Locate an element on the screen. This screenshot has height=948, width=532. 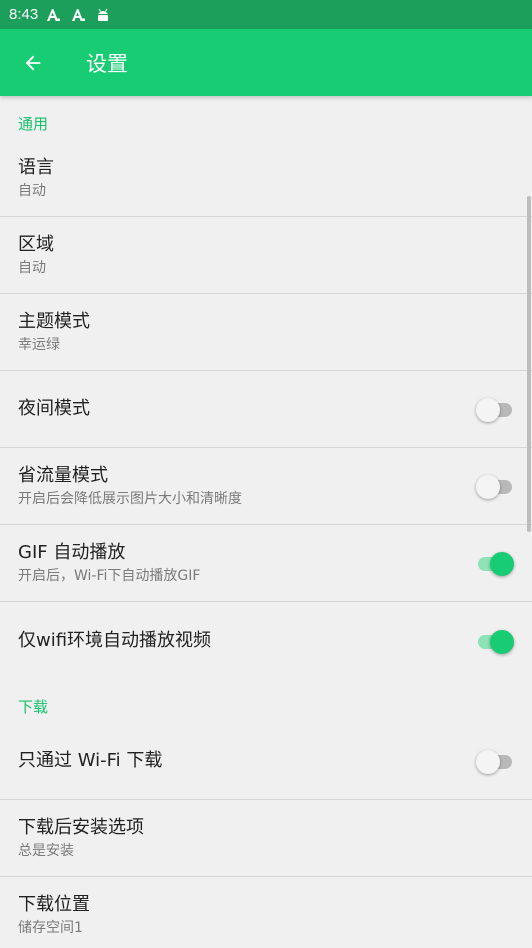
setting-night-mode: 夜间模式 is located at coordinates (266, 409).